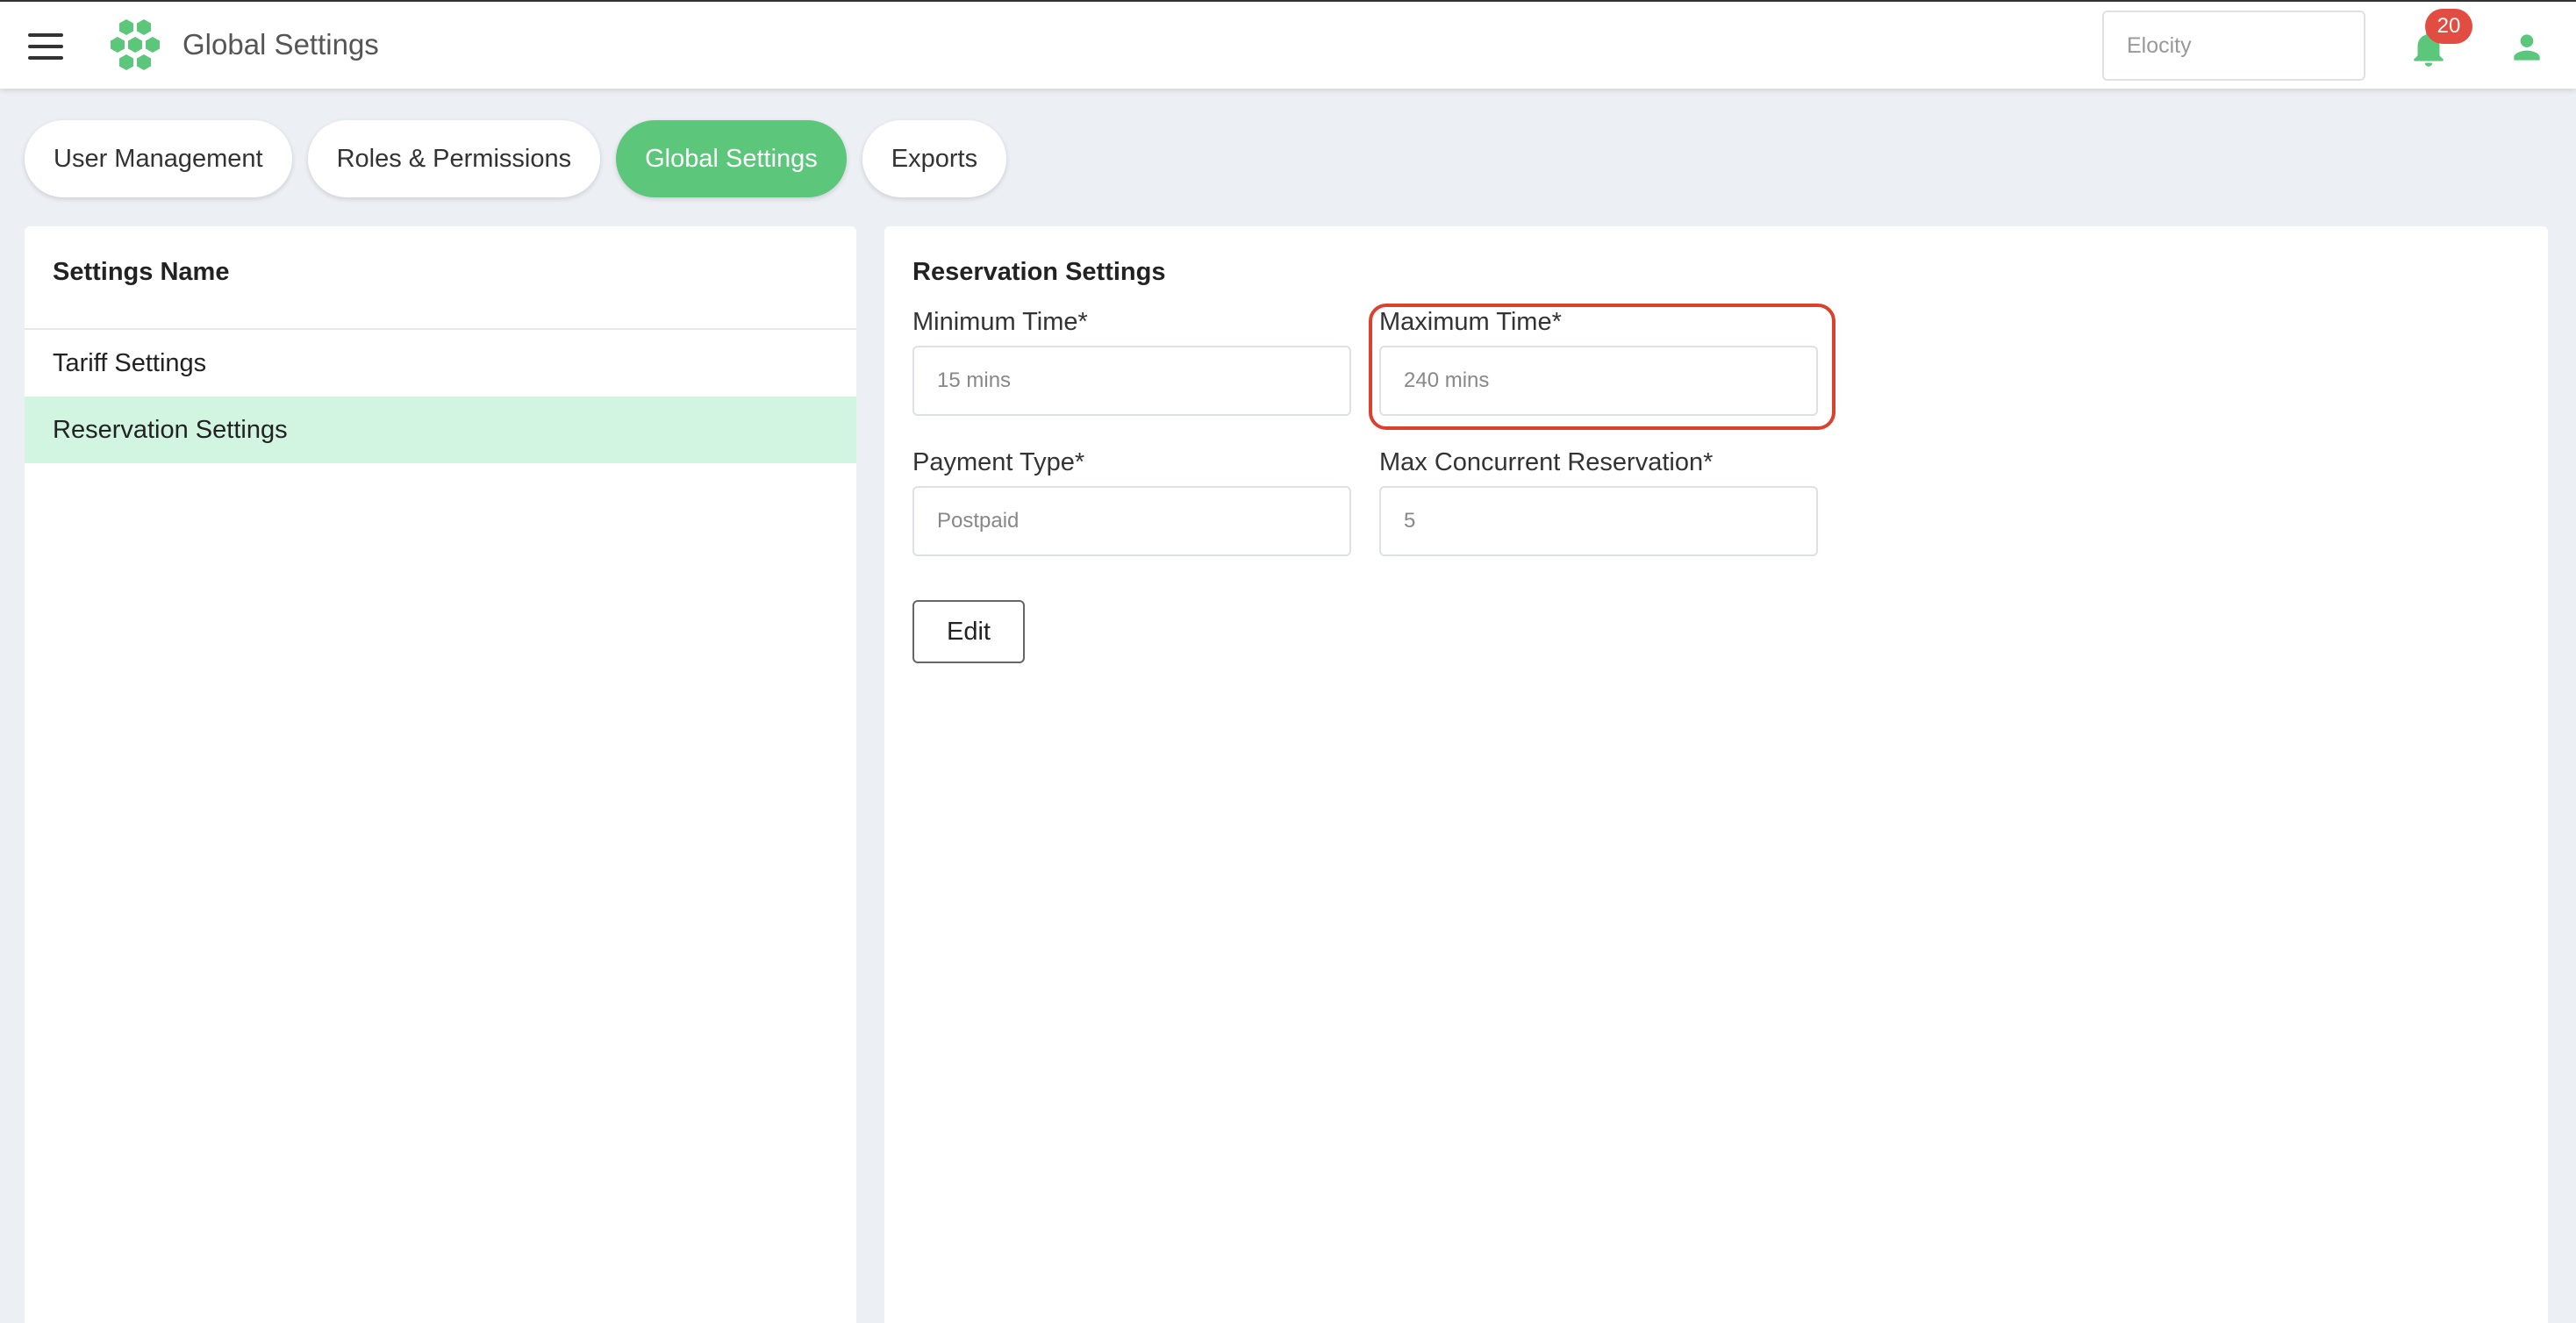  What do you see at coordinates (731, 158) in the screenshot?
I see `tab-global-settings: Global Settings` at bounding box center [731, 158].